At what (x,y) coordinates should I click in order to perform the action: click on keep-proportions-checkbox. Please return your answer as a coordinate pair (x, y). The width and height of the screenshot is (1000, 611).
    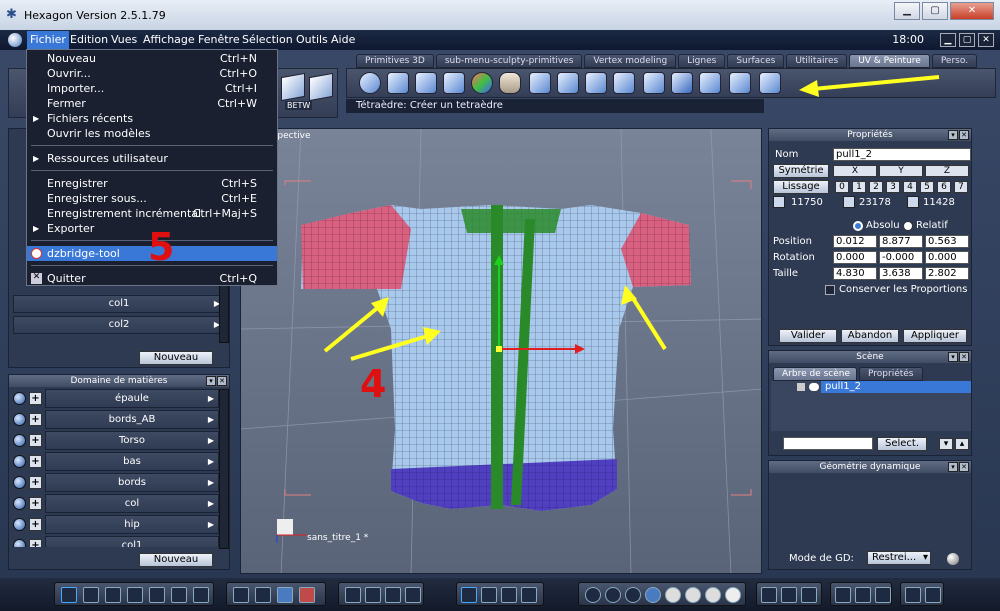
    Looking at the image, I should click on (830, 290).